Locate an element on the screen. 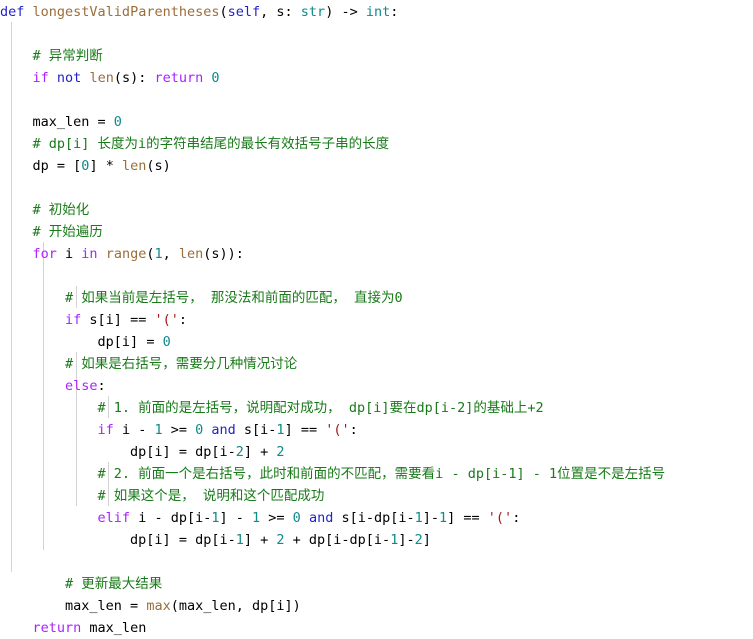  code-line-15: if s[i] == '(': is located at coordinates (376, 320).